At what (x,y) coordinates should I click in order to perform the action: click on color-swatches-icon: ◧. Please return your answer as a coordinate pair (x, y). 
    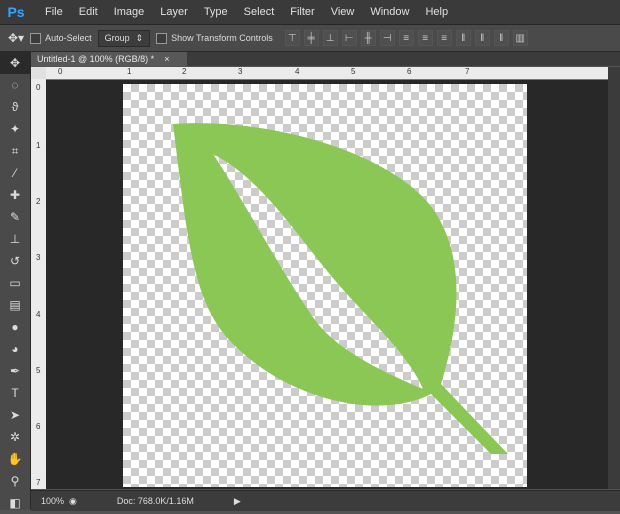
    Looking at the image, I should click on (15, 503).